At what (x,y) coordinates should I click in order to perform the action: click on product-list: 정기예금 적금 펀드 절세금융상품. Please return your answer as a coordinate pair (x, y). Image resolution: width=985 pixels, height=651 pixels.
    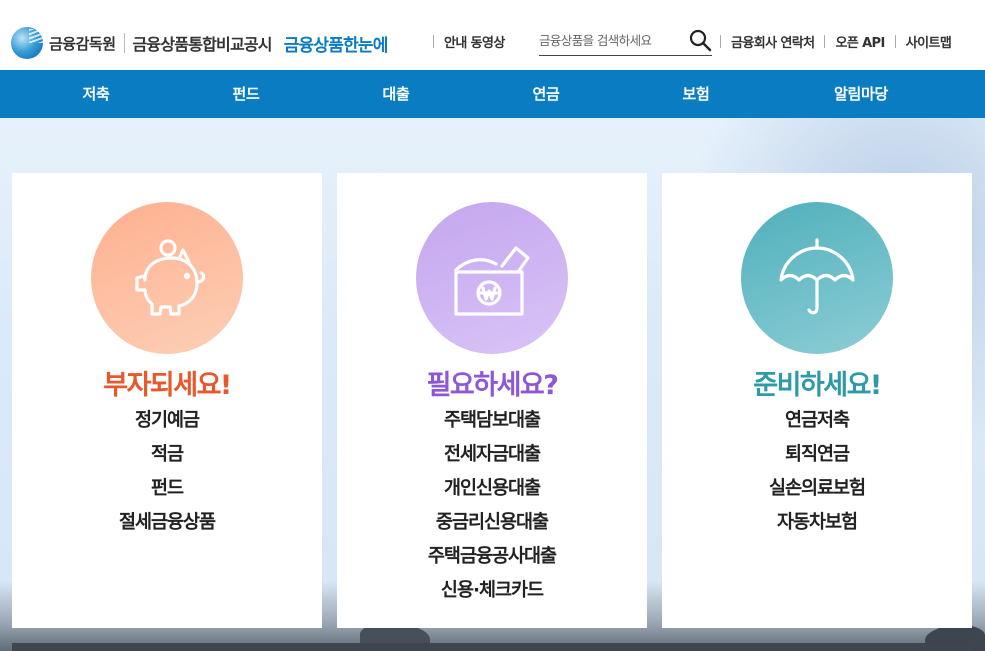
    Looking at the image, I should click on (167, 472).